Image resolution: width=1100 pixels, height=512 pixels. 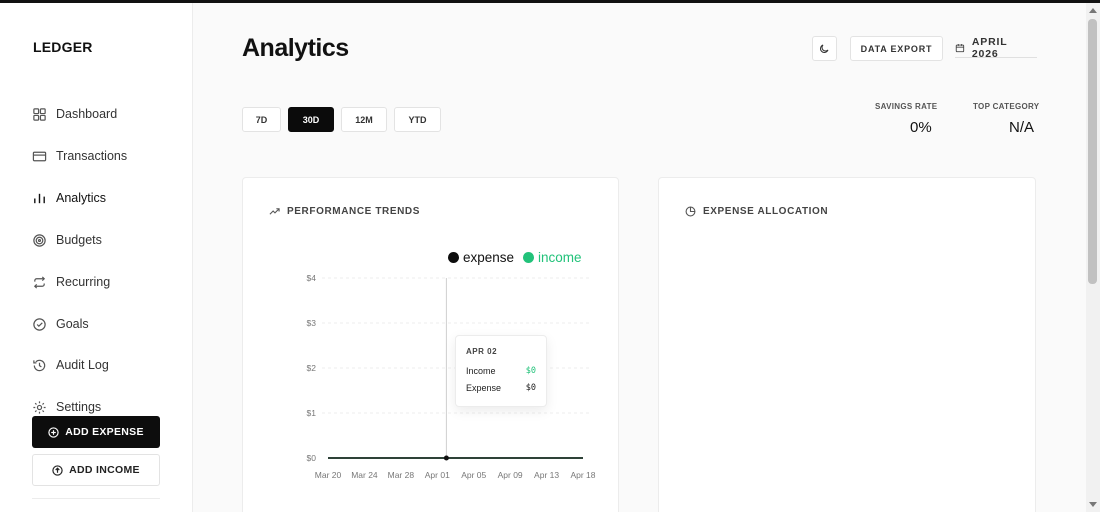 I want to click on nav-label: Budgets, so click(x=79, y=240).